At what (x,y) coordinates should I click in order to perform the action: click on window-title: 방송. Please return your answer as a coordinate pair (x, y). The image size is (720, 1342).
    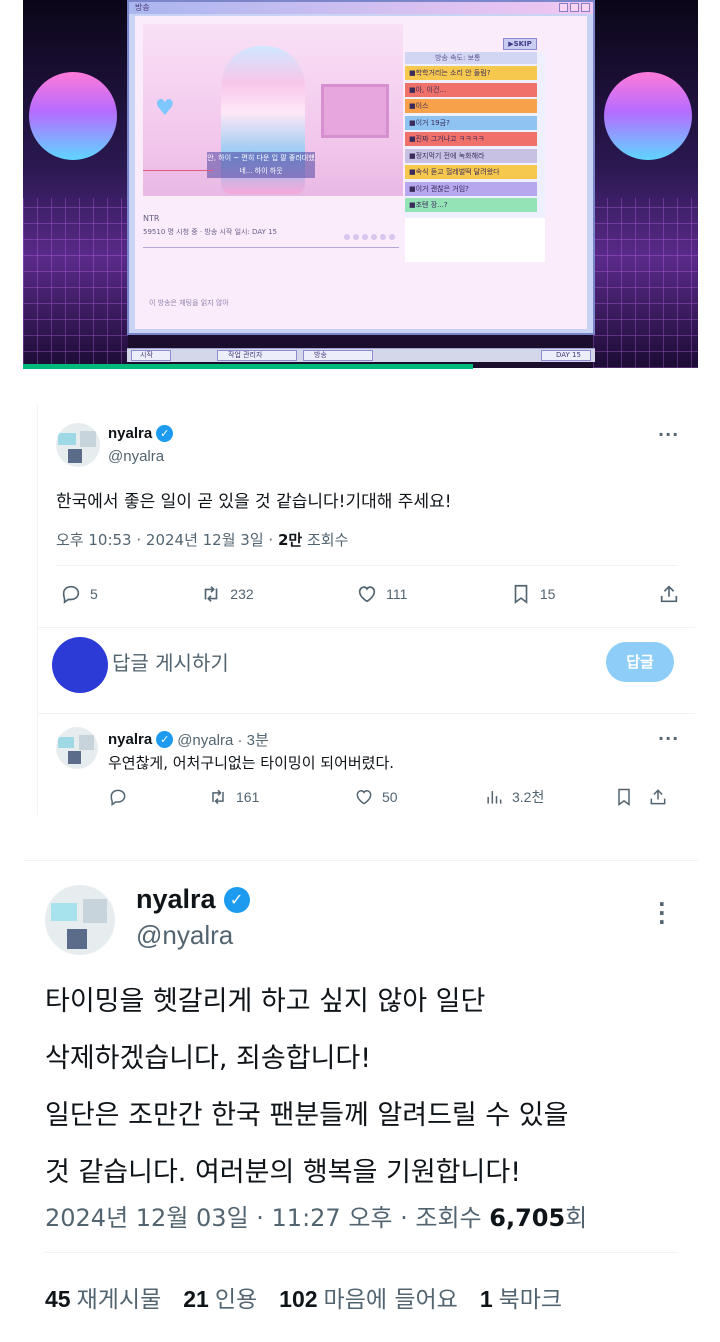
    Looking at the image, I should click on (142, 7).